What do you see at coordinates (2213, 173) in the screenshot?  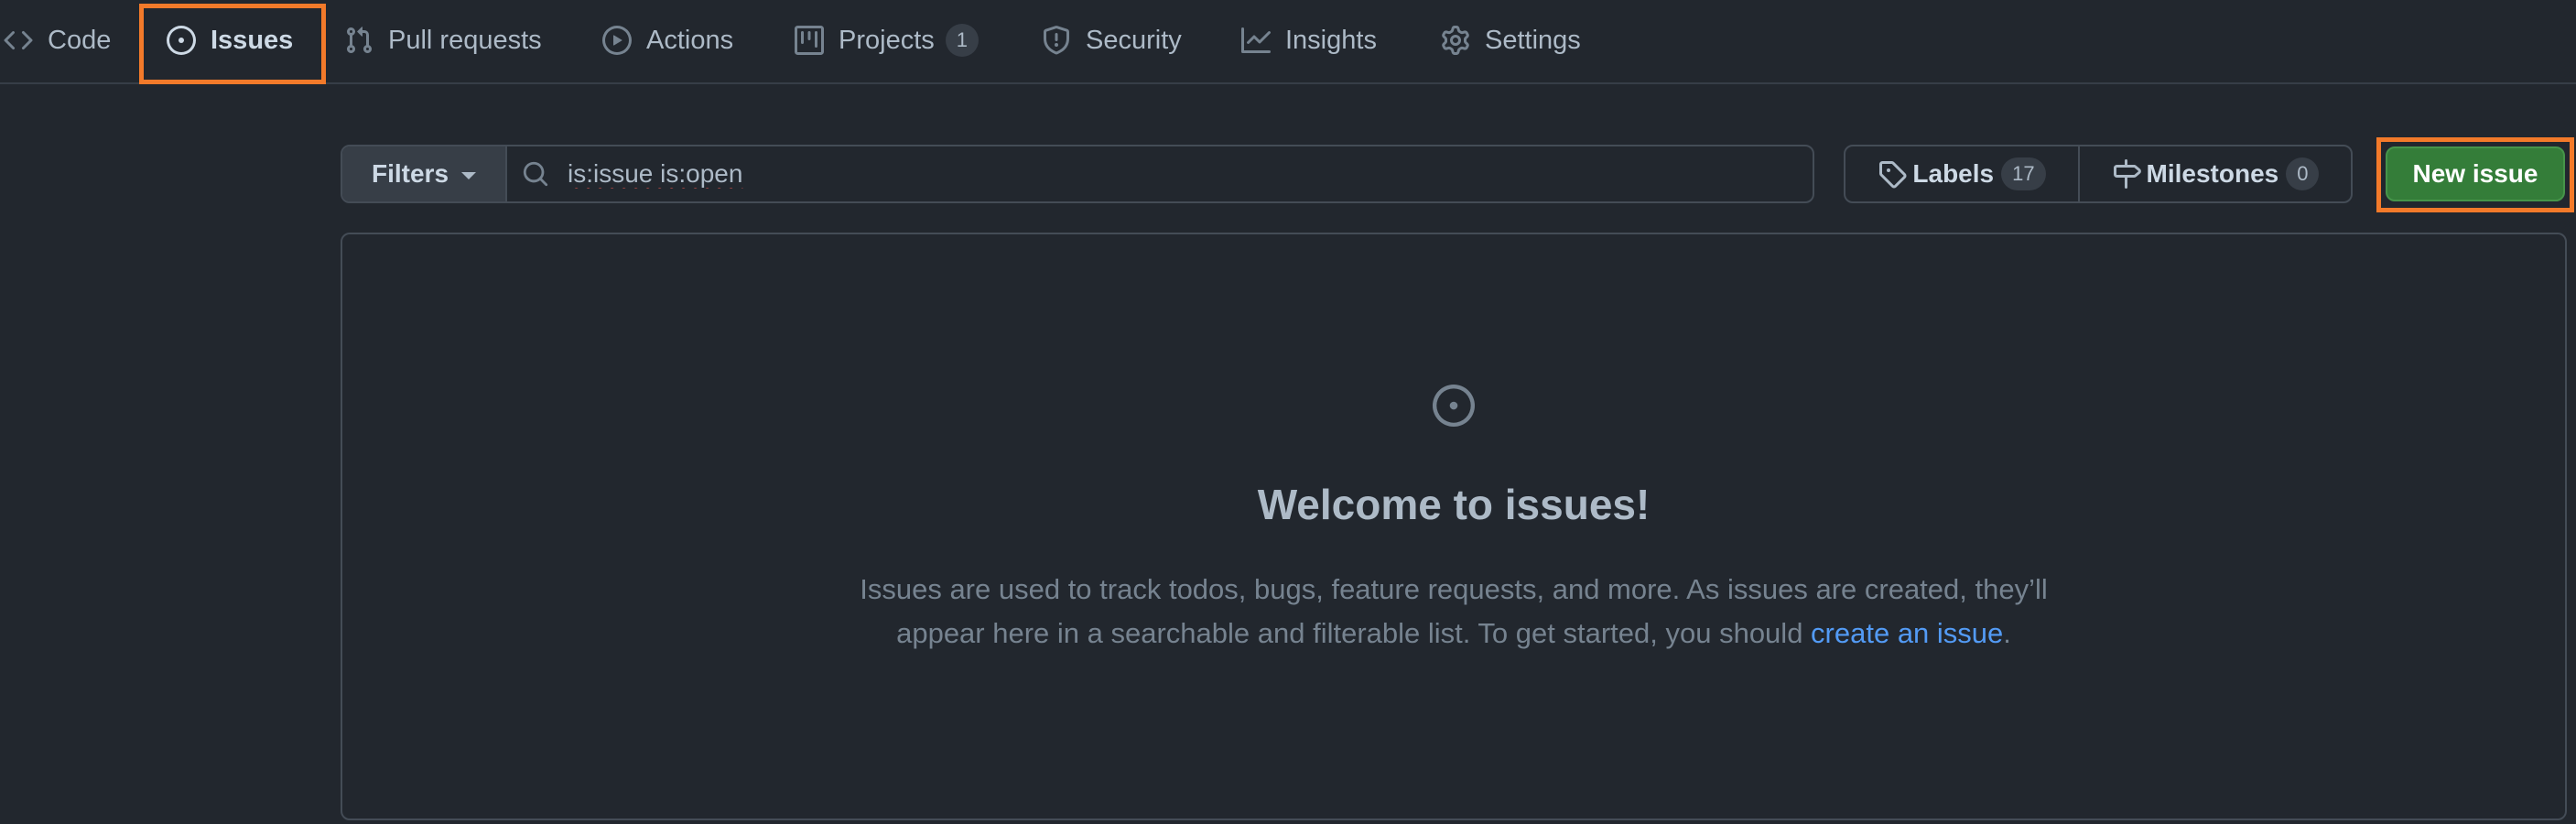 I see `milestones-label: Milestones` at bounding box center [2213, 173].